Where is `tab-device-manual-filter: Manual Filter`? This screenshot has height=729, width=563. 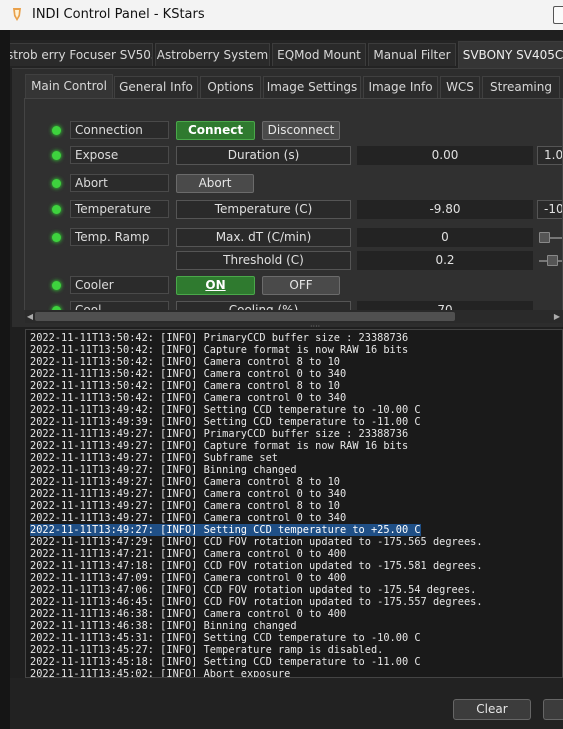 tab-device-manual-filter: Manual Filter is located at coordinates (412, 54).